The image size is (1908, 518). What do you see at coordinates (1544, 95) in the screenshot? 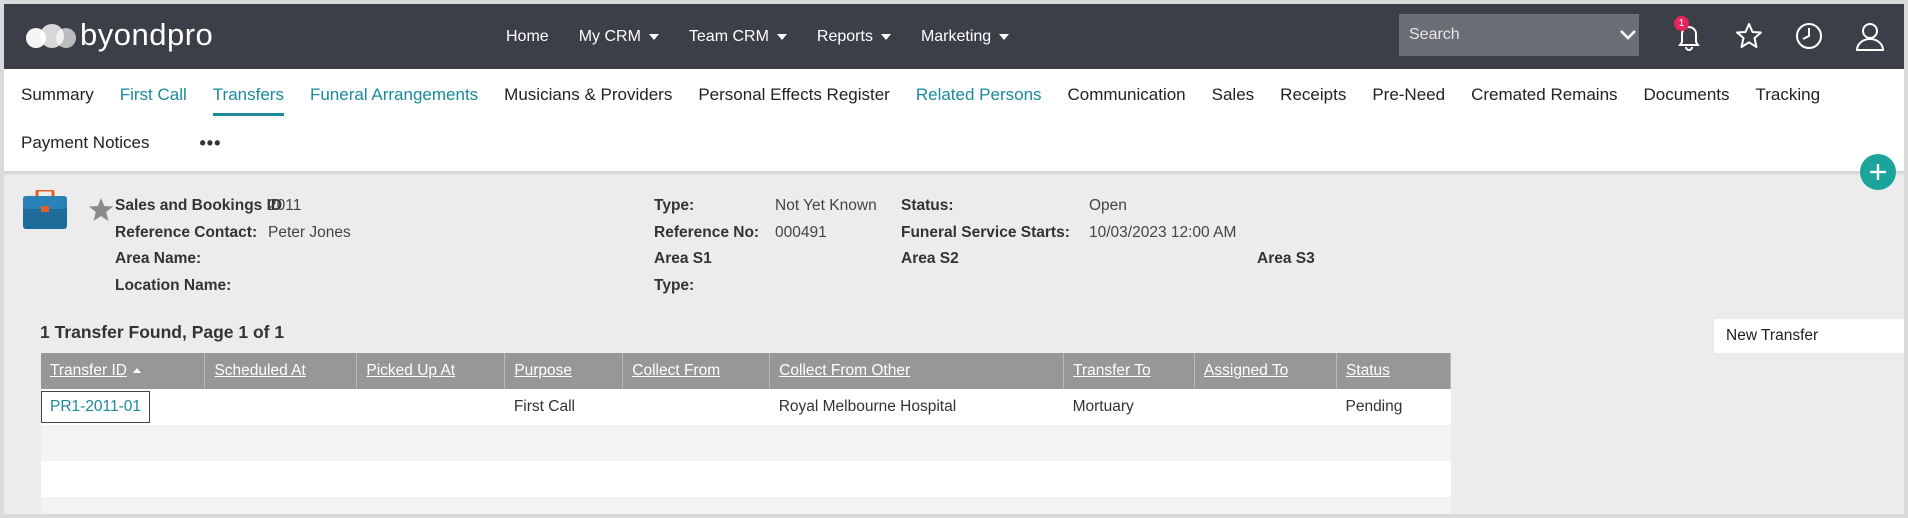
I see `tab-cremated-remains: Cremated Remains` at bounding box center [1544, 95].